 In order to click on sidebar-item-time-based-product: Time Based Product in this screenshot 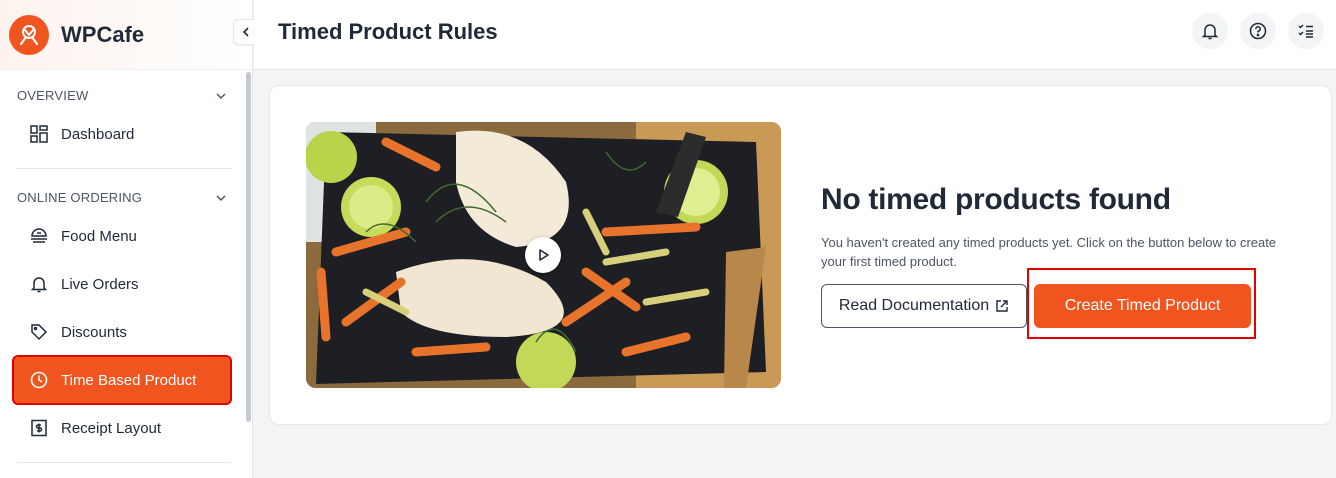, I will do `click(122, 380)`.